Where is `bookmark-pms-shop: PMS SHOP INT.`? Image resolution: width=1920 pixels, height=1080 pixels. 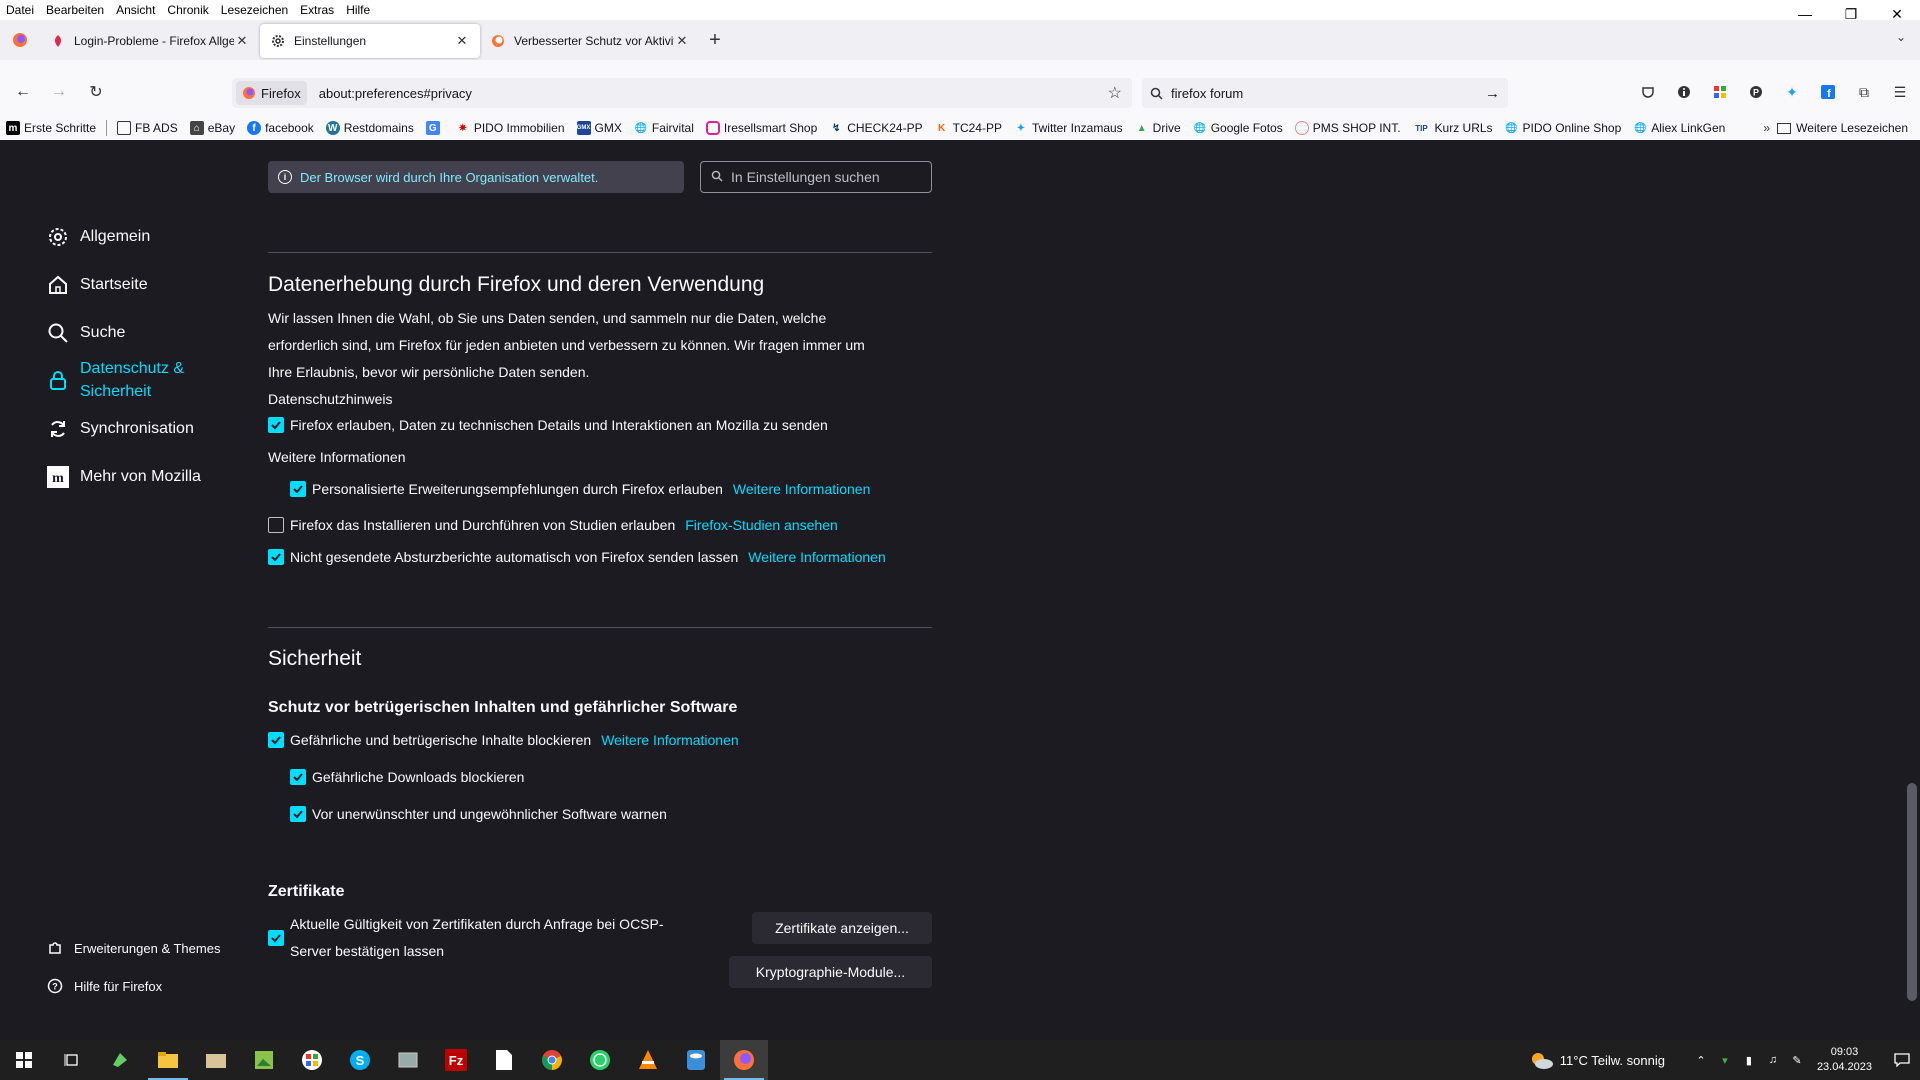 bookmark-pms-shop: PMS SHOP INT. is located at coordinates (1348, 128).